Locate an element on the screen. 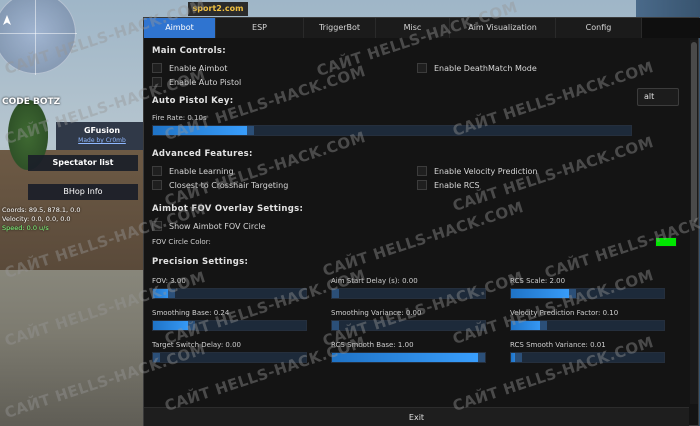  hud-gfusion-credit-link: Made by Cr0mb is located at coordinates (102, 141).